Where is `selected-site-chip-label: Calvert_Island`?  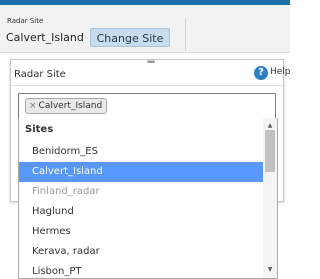
selected-site-chip-label: Calvert_Island is located at coordinates (70, 106).